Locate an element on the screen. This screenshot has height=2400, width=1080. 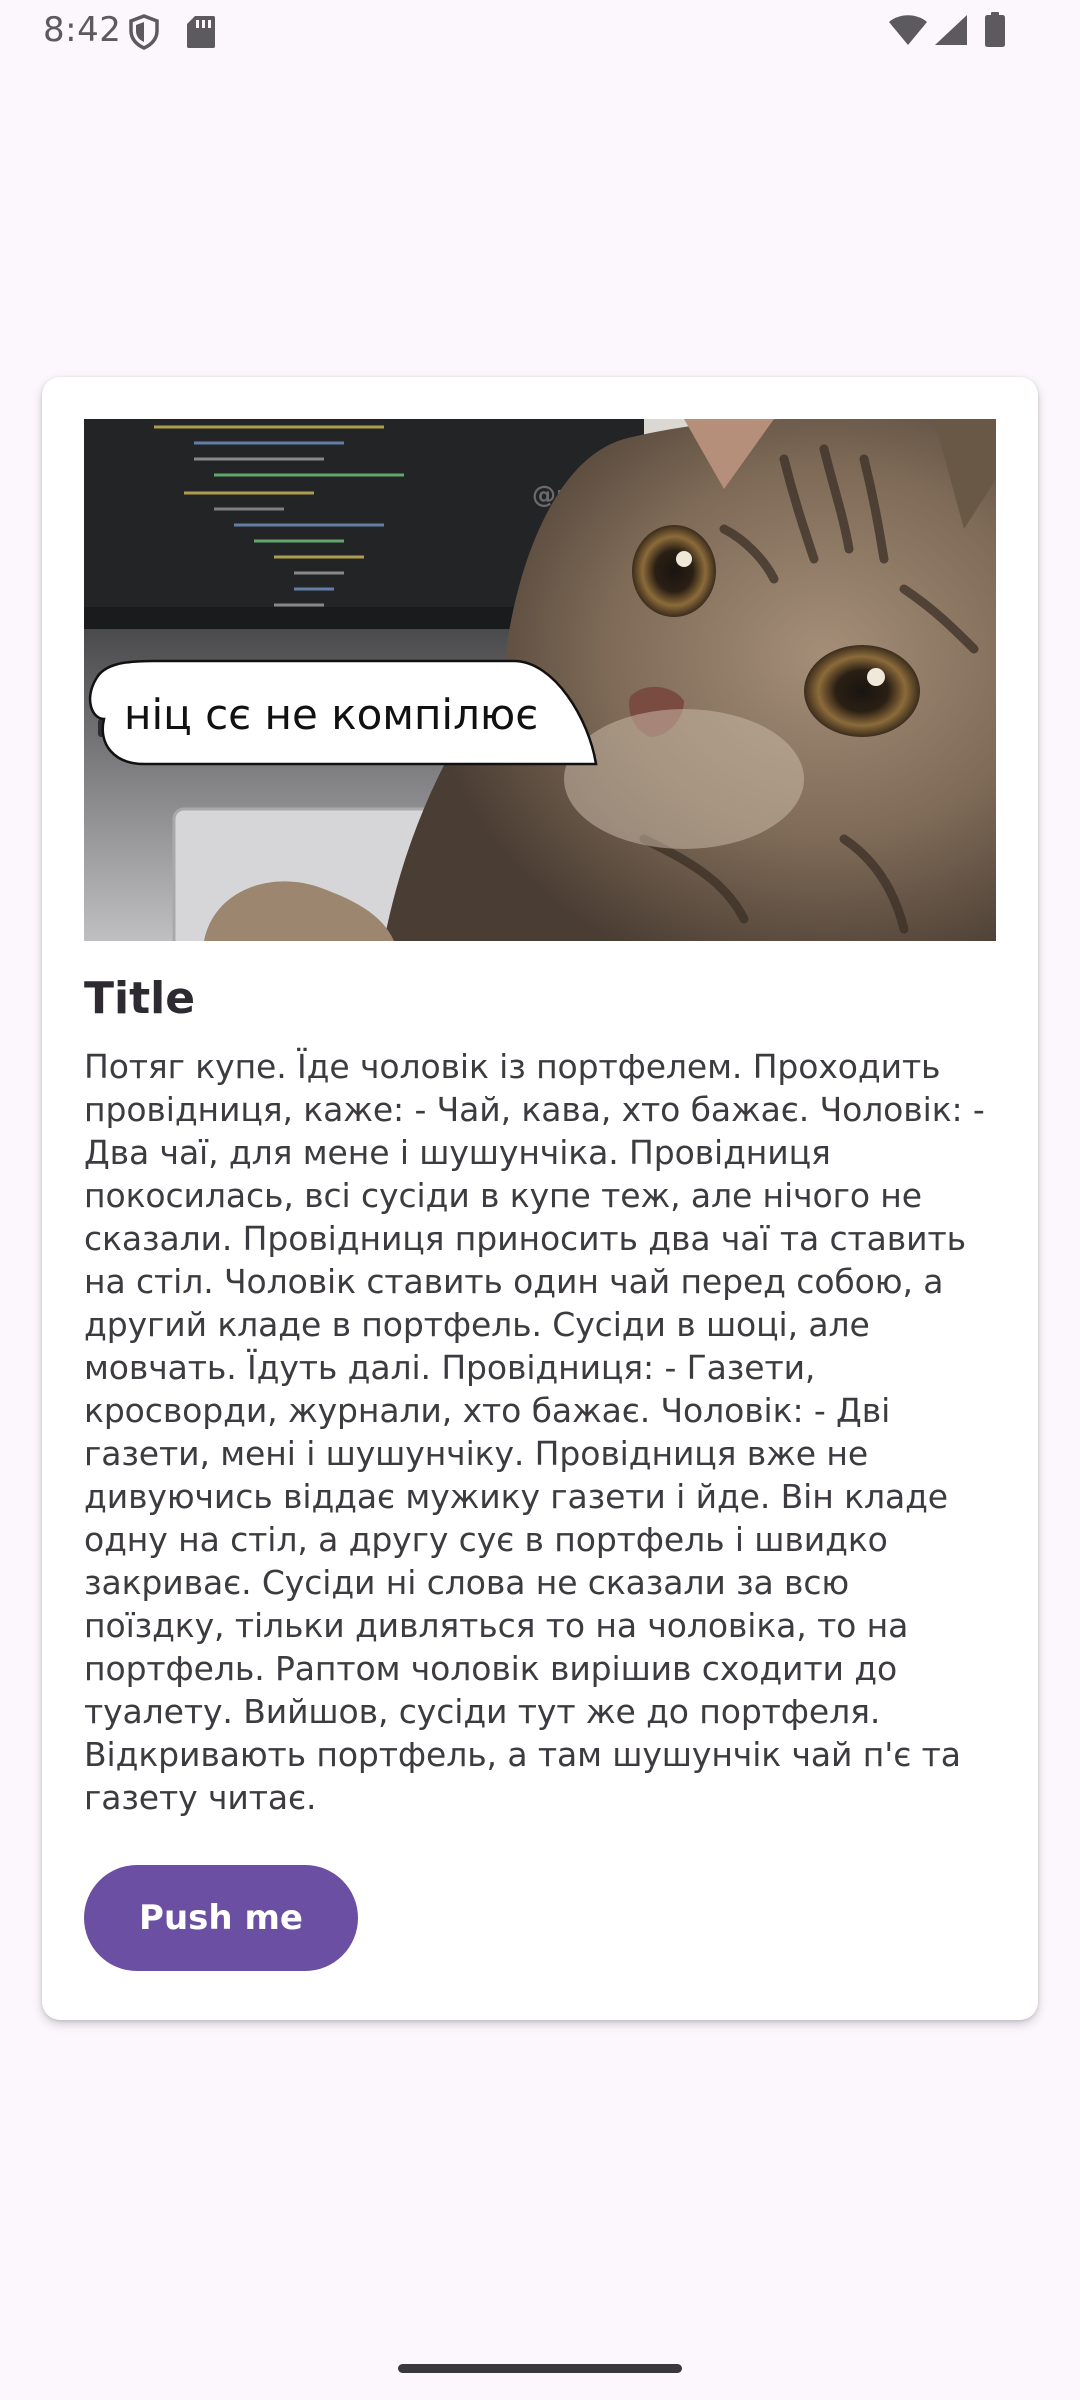
shield-icon is located at coordinates (144, 32).